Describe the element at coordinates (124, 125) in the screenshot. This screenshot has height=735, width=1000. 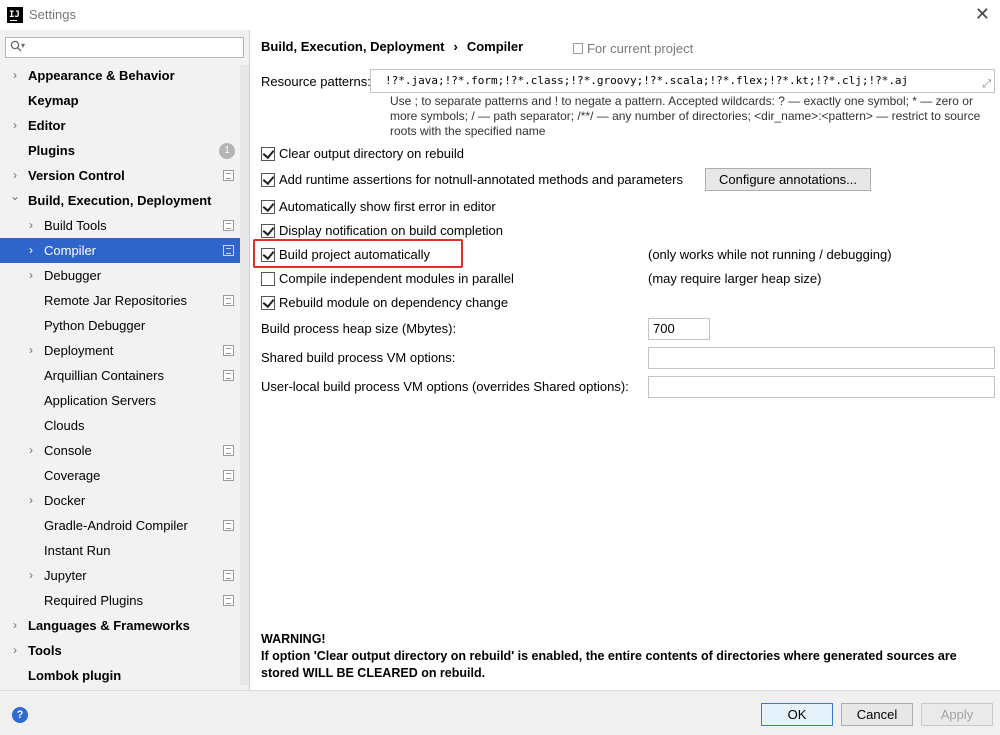
I see `sidebar-item-editor: › Editor` at that location.